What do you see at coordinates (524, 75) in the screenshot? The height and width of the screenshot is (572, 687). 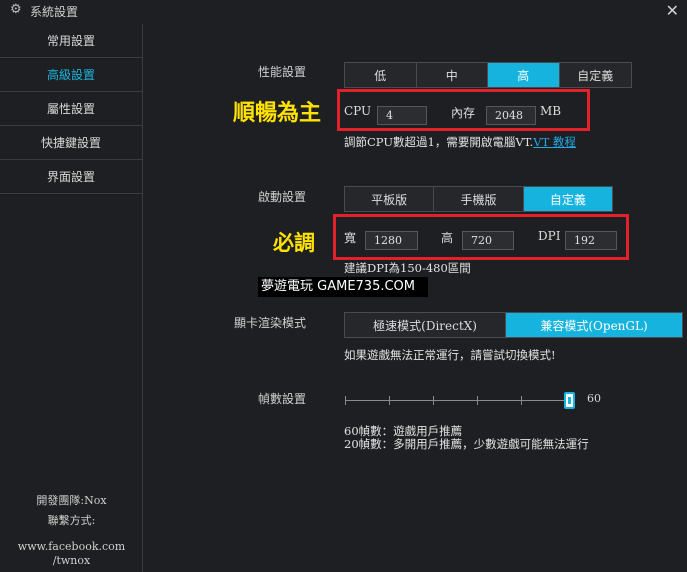 I see `performance-option-high: 高` at bounding box center [524, 75].